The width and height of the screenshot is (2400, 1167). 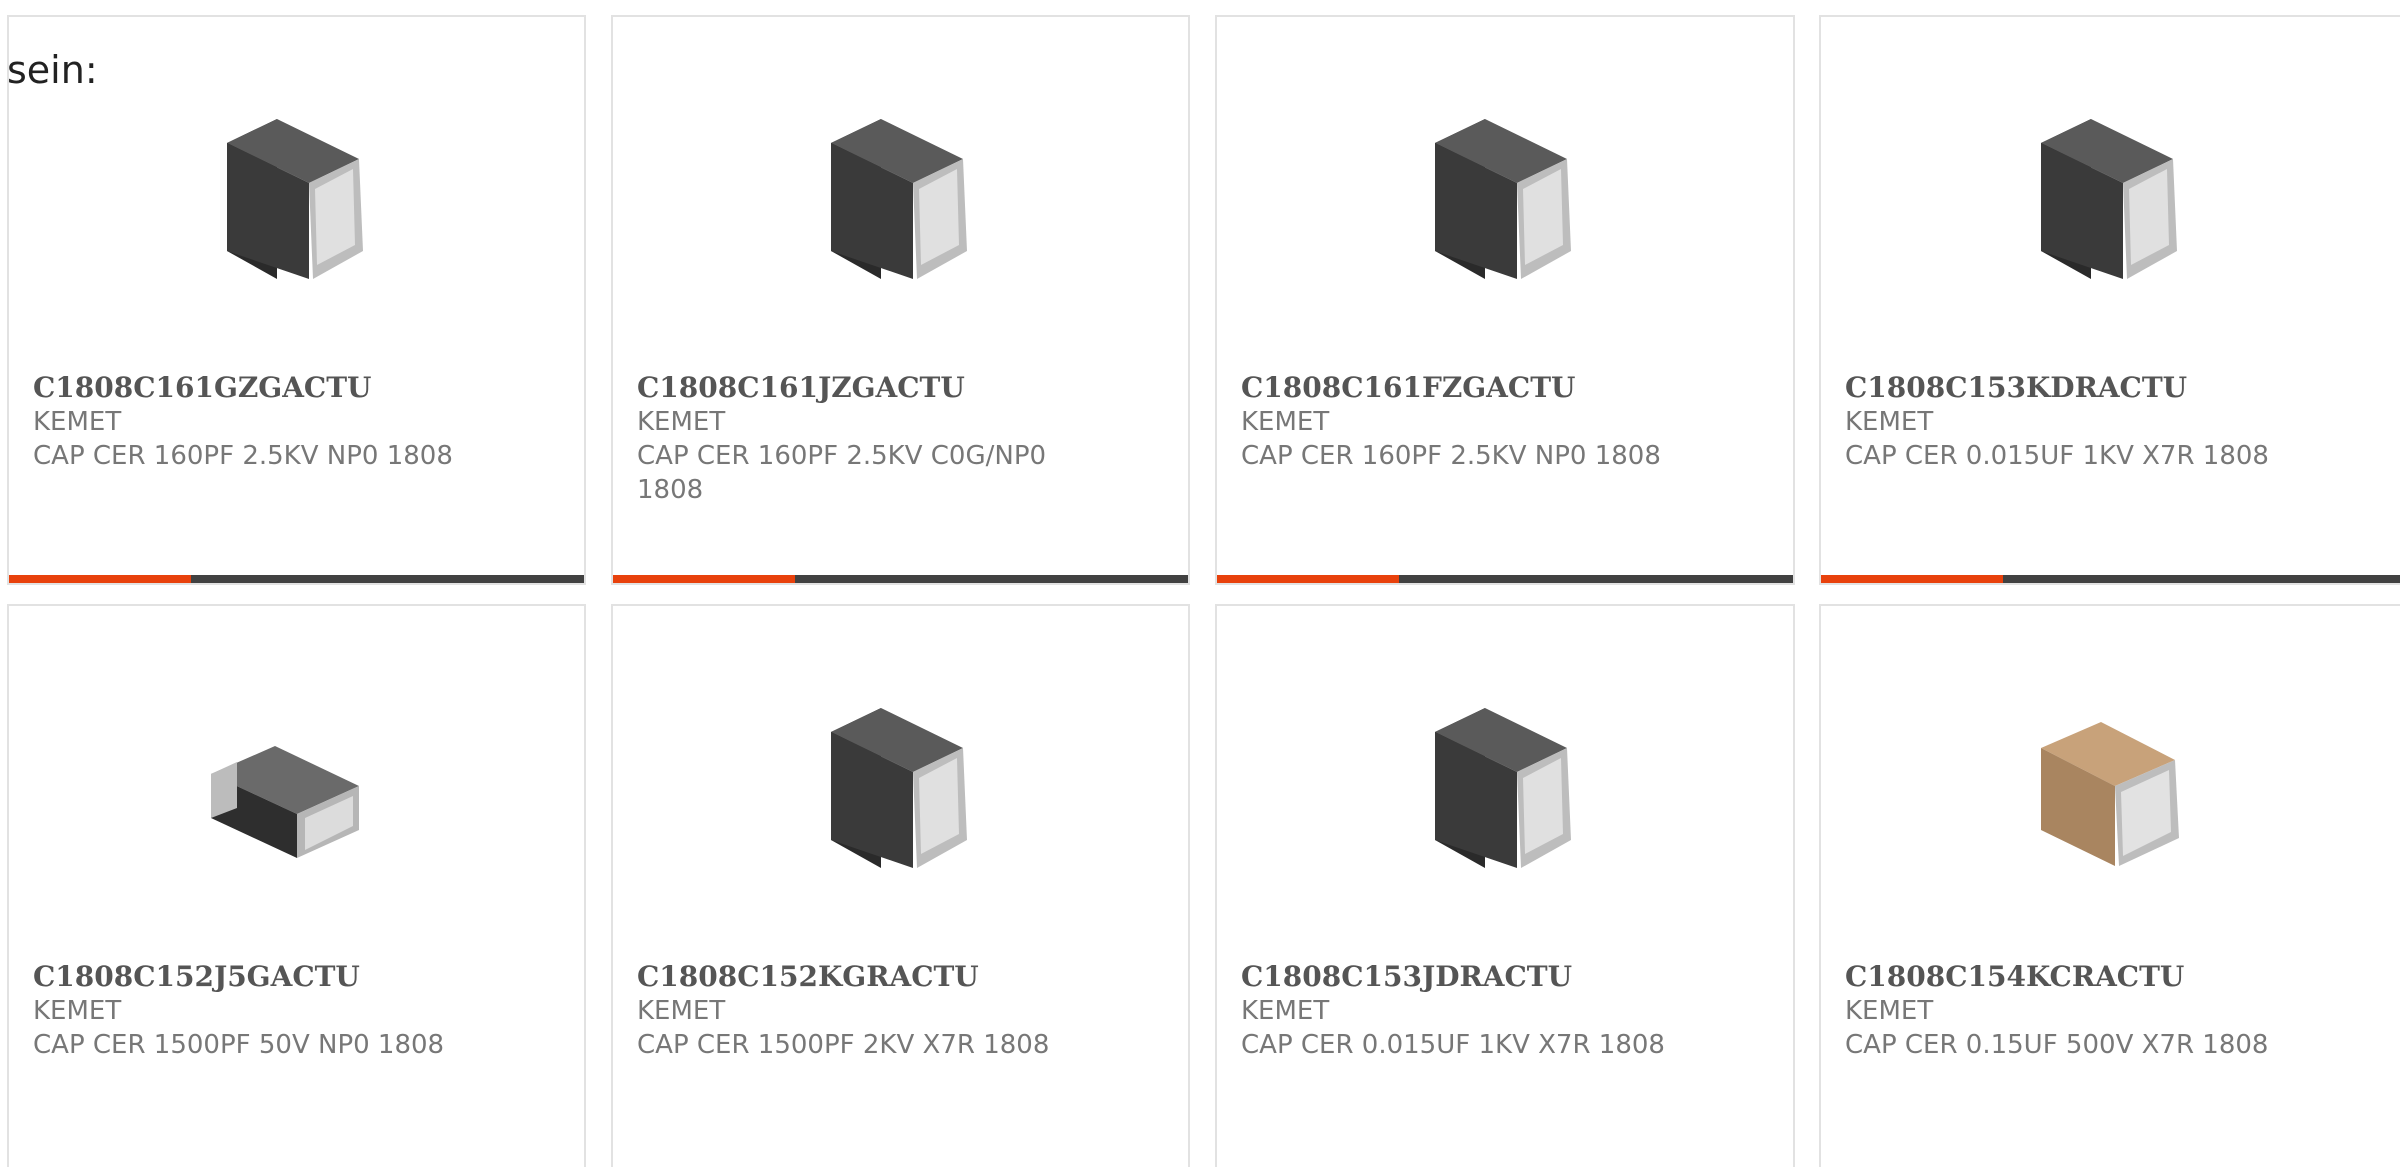 I want to click on description: CAP CER 0.15UF 500V X7R 1808, so click(x=2057, y=1045).